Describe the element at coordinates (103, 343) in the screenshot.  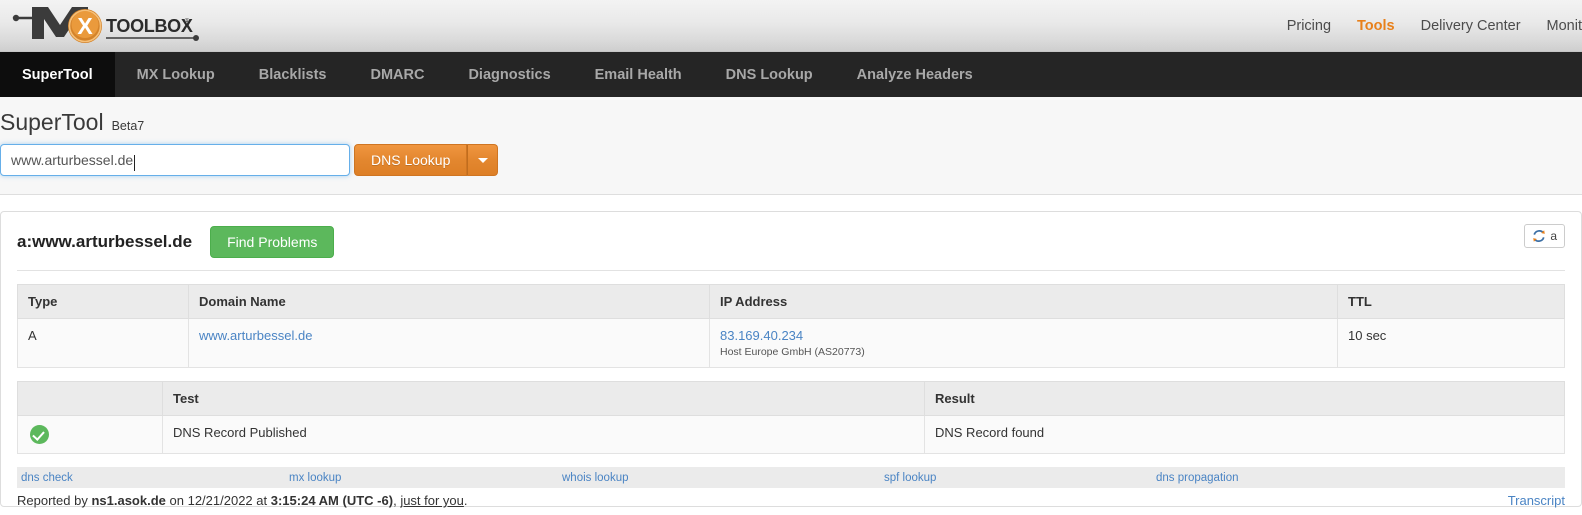
I see `cell-record-type: A` at that location.